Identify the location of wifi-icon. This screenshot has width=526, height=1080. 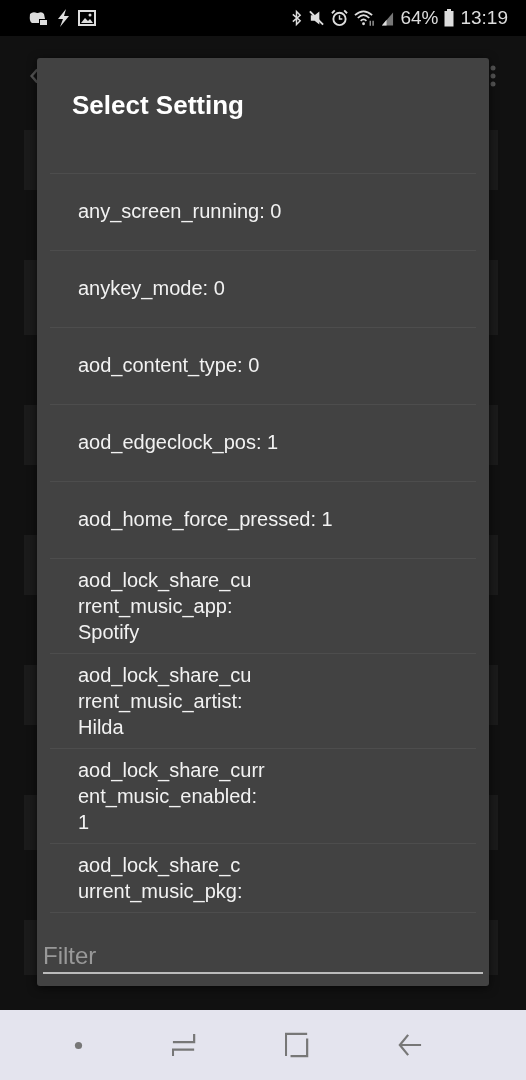
(365, 18).